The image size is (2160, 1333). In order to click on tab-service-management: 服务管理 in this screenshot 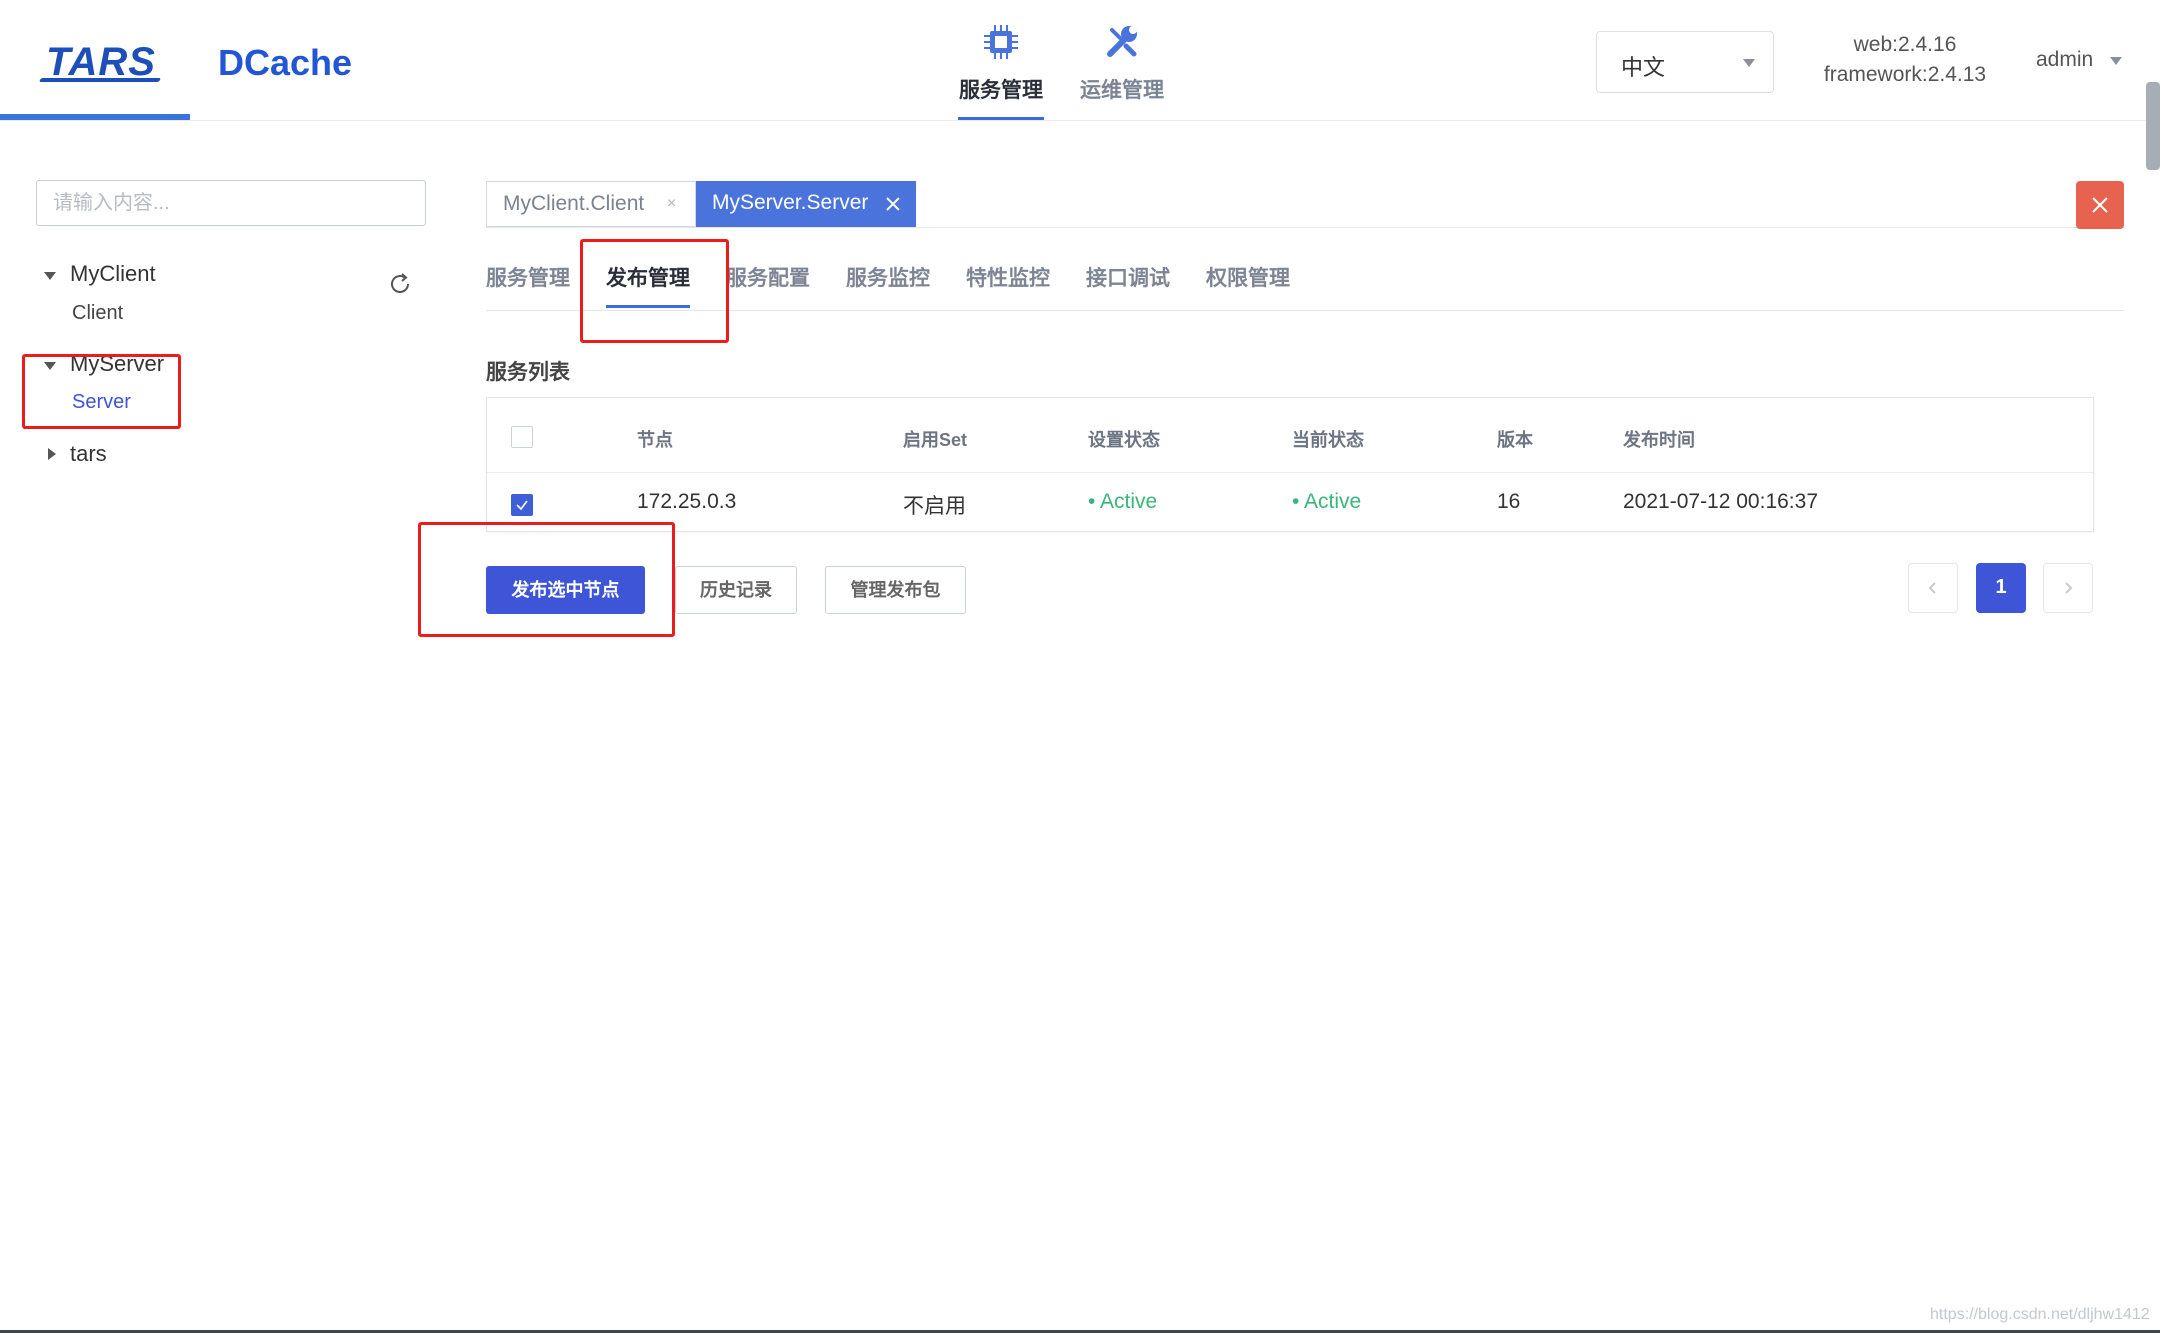, I will do `click(528, 277)`.